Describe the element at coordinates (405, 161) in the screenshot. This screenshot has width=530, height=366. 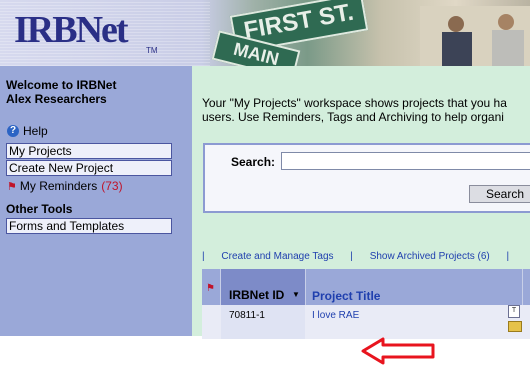
I see `search-input` at that location.